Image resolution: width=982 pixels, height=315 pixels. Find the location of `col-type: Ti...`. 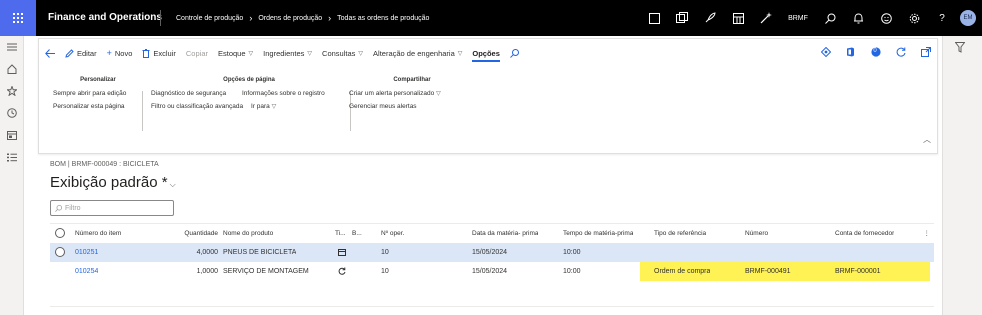

col-type: Ti... is located at coordinates (342, 233).